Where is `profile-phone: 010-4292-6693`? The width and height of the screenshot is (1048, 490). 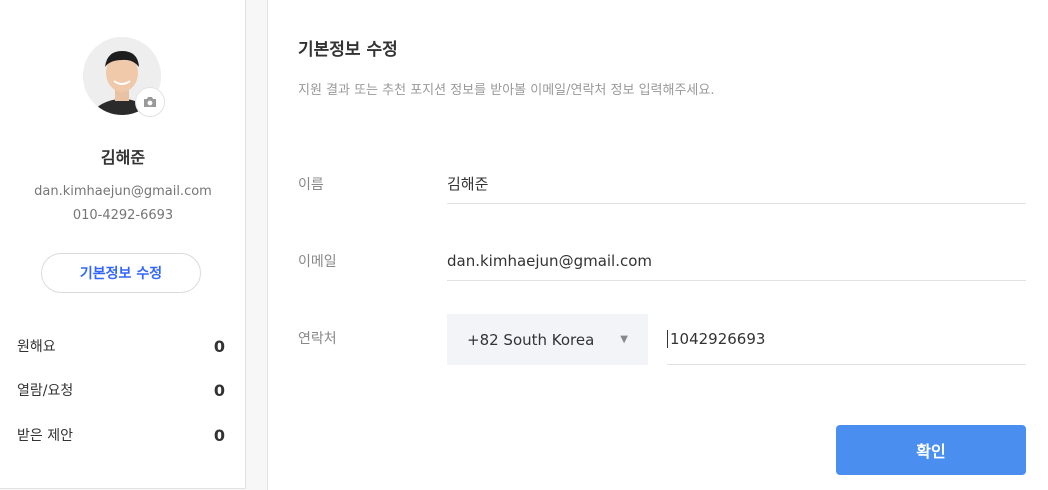
profile-phone: 010-4292-6693 is located at coordinates (123, 215).